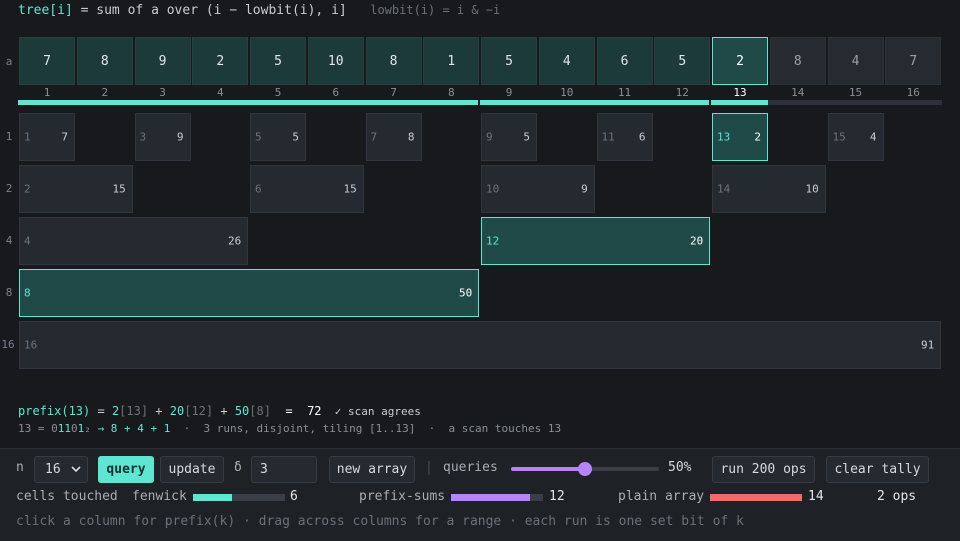 The height and width of the screenshot is (541, 960). I want to click on tree-node: 8 50, so click(249, 293).